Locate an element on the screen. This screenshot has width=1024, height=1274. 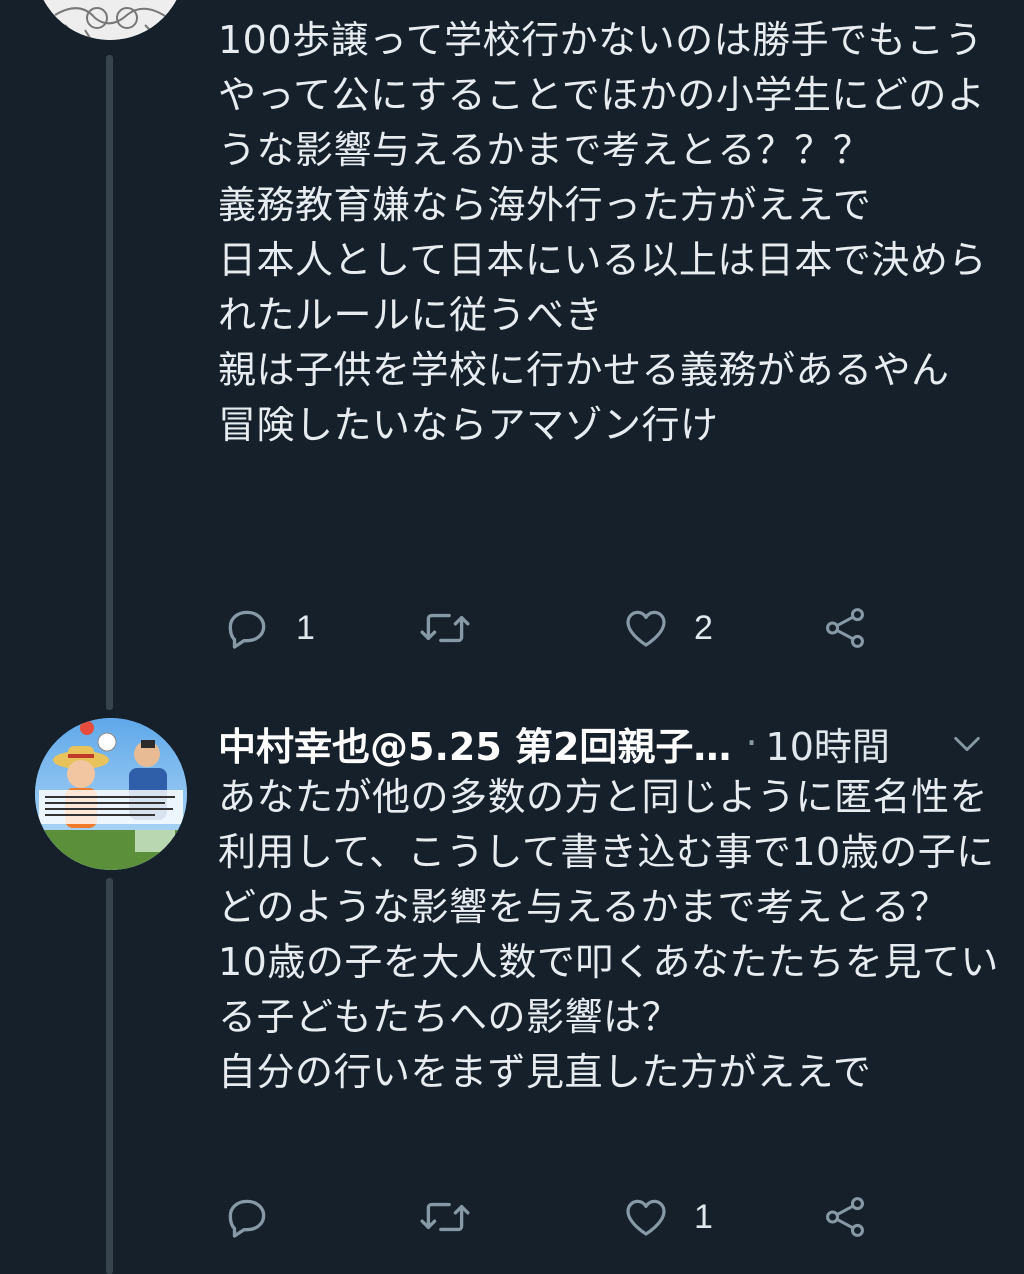
avatar-photo is located at coordinates (111, 794).